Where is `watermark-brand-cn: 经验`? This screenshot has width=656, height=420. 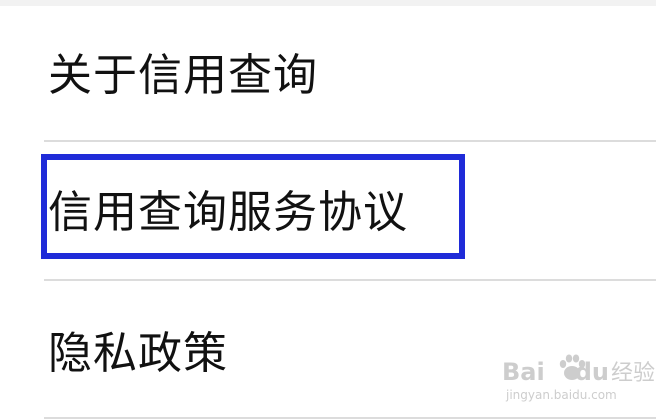
watermark-brand-cn: 经验 is located at coordinates (632, 373).